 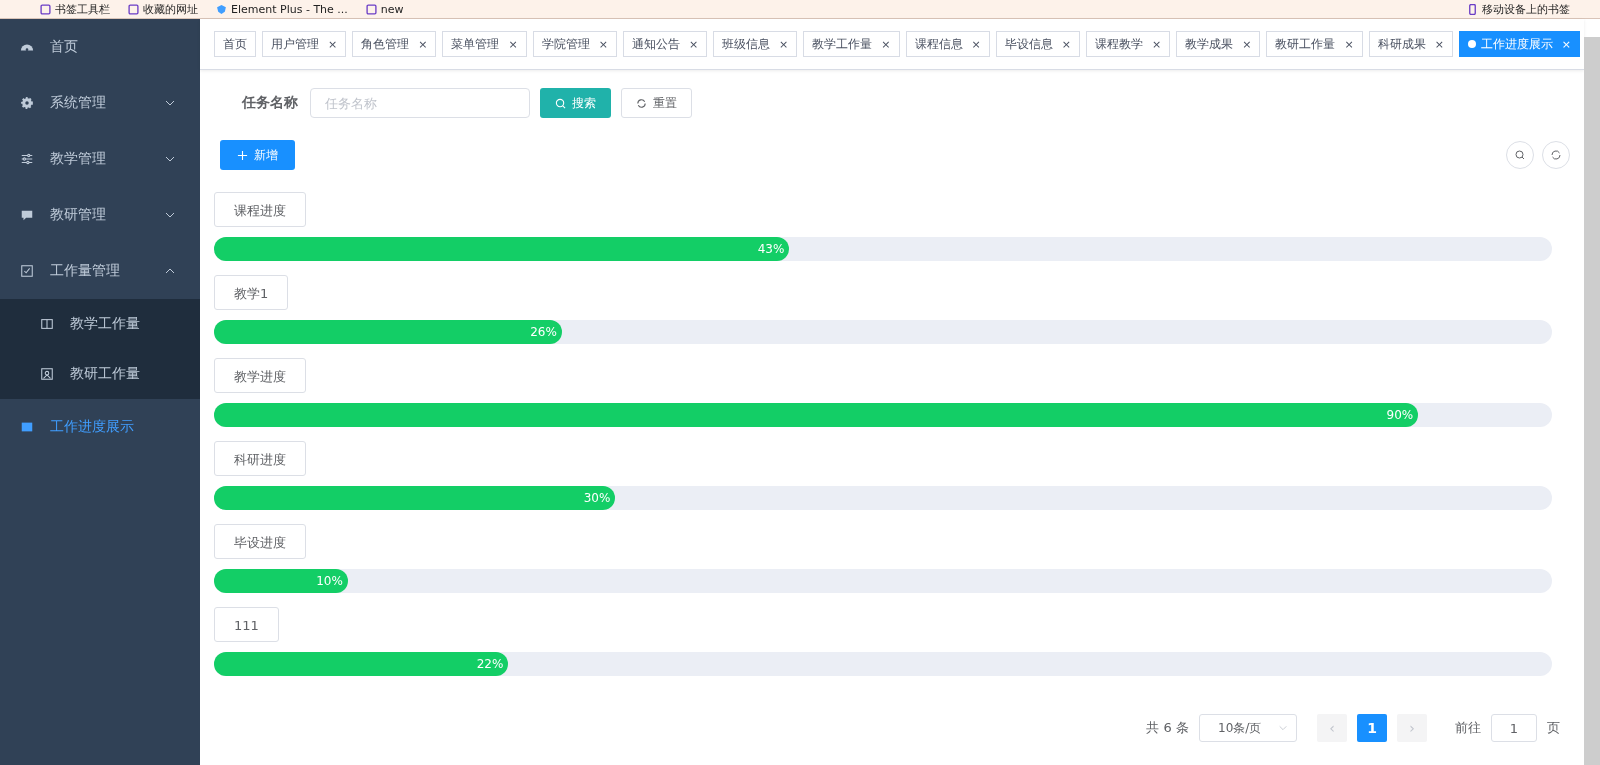 What do you see at coordinates (1410, 44) in the screenshot?
I see `tab: 科研成果 ×` at bounding box center [1410, 44].